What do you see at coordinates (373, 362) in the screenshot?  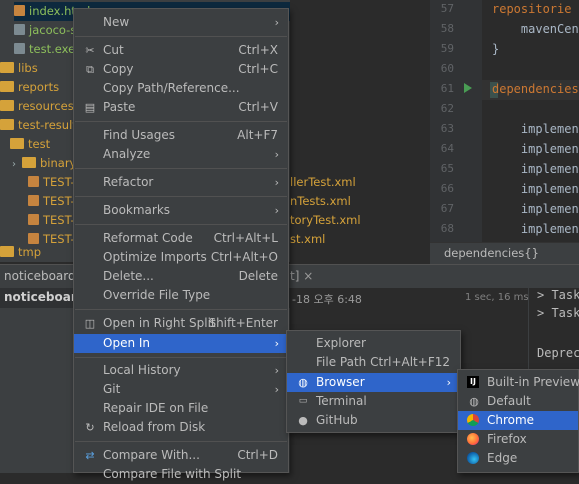 I see `menu-item-file-path: File Path Ctrl+Alt+F12` at bounding box center [373, 362].